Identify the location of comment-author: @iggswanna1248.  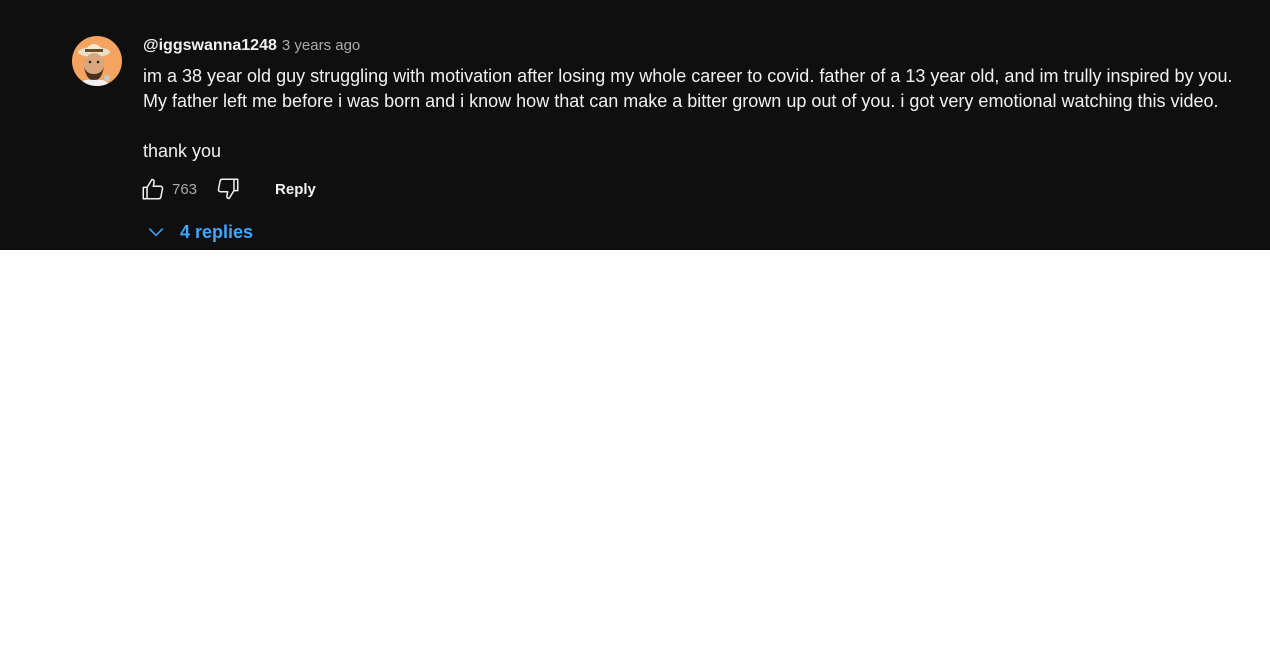
(210, 46).